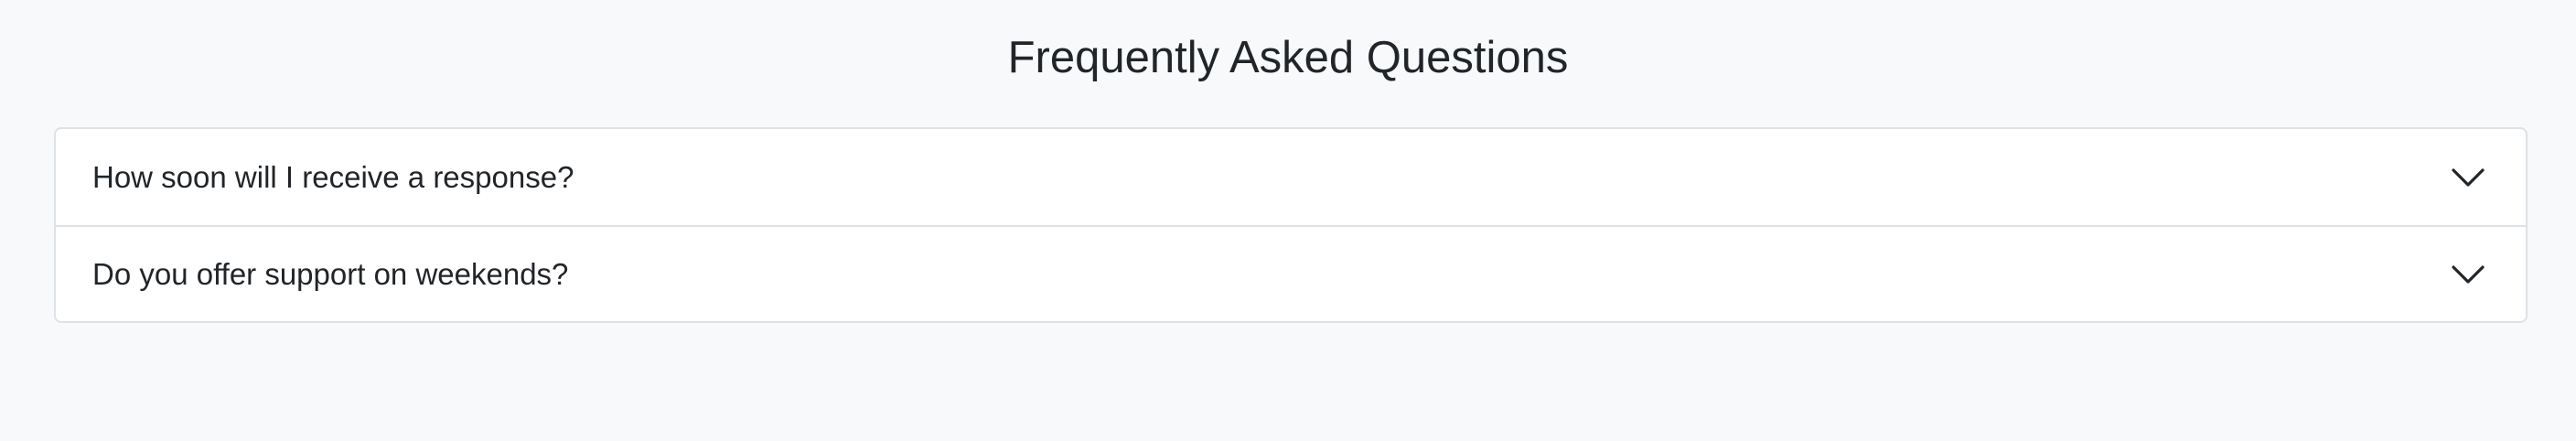  I want to click on faq-question-text: How soon will I receive a response?, so click(333, 176).